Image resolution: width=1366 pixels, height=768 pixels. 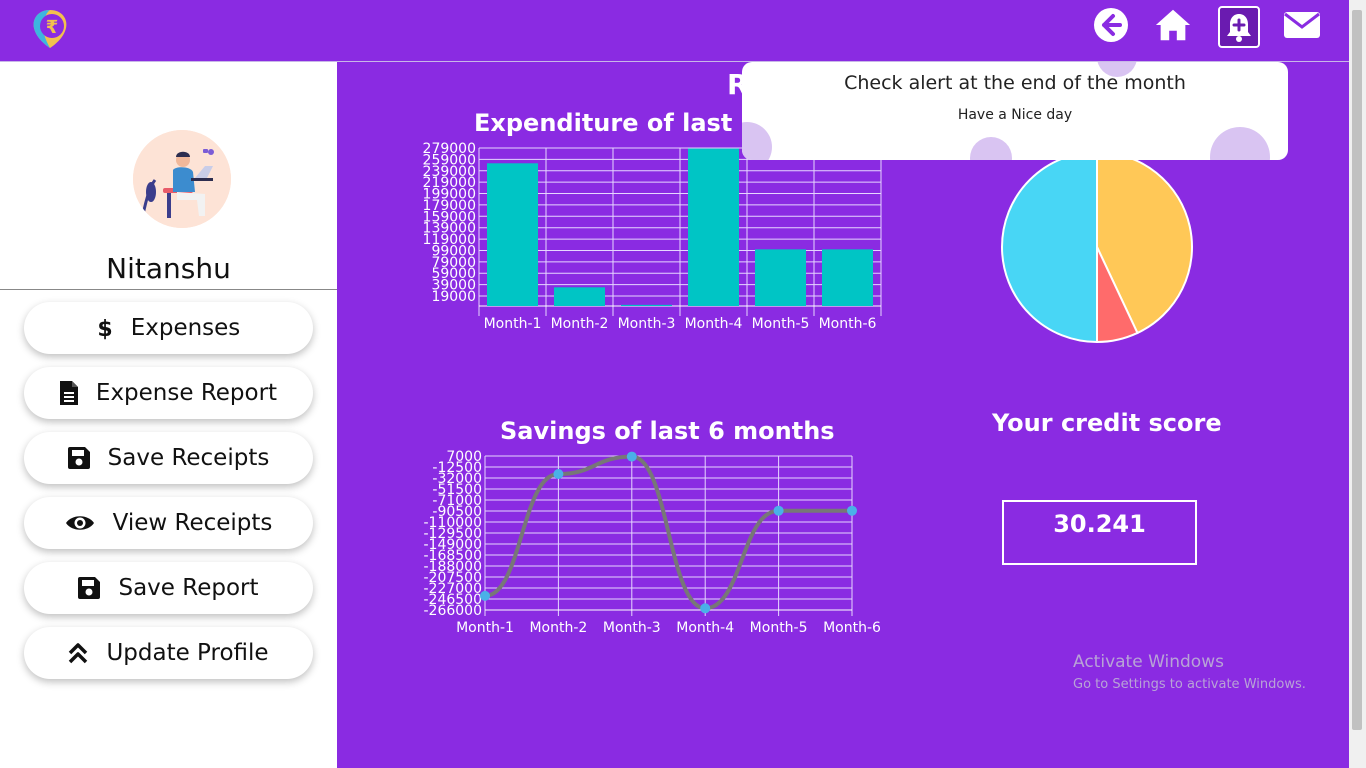 I want to click on avatar, so click(x=182, y=179).